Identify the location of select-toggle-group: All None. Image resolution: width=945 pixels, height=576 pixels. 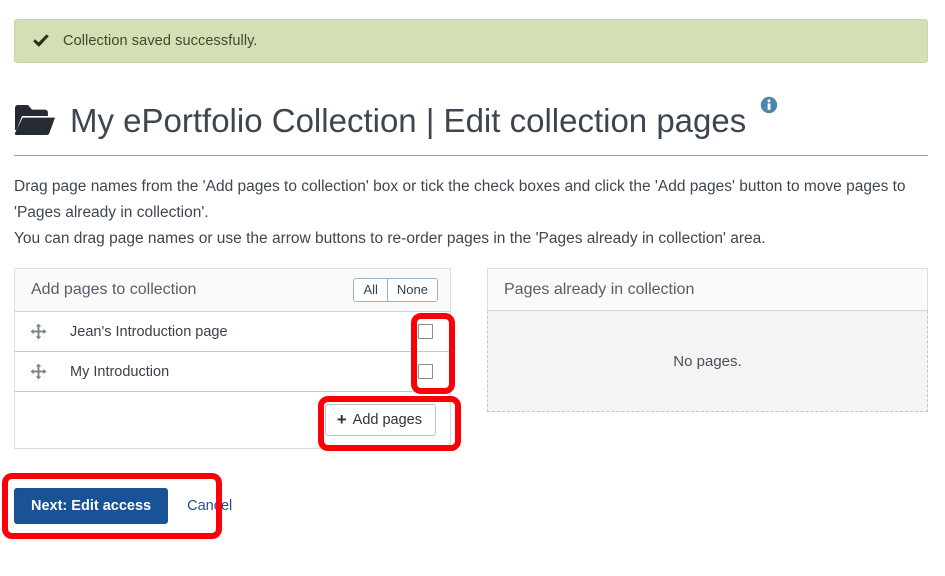
(395, 290).